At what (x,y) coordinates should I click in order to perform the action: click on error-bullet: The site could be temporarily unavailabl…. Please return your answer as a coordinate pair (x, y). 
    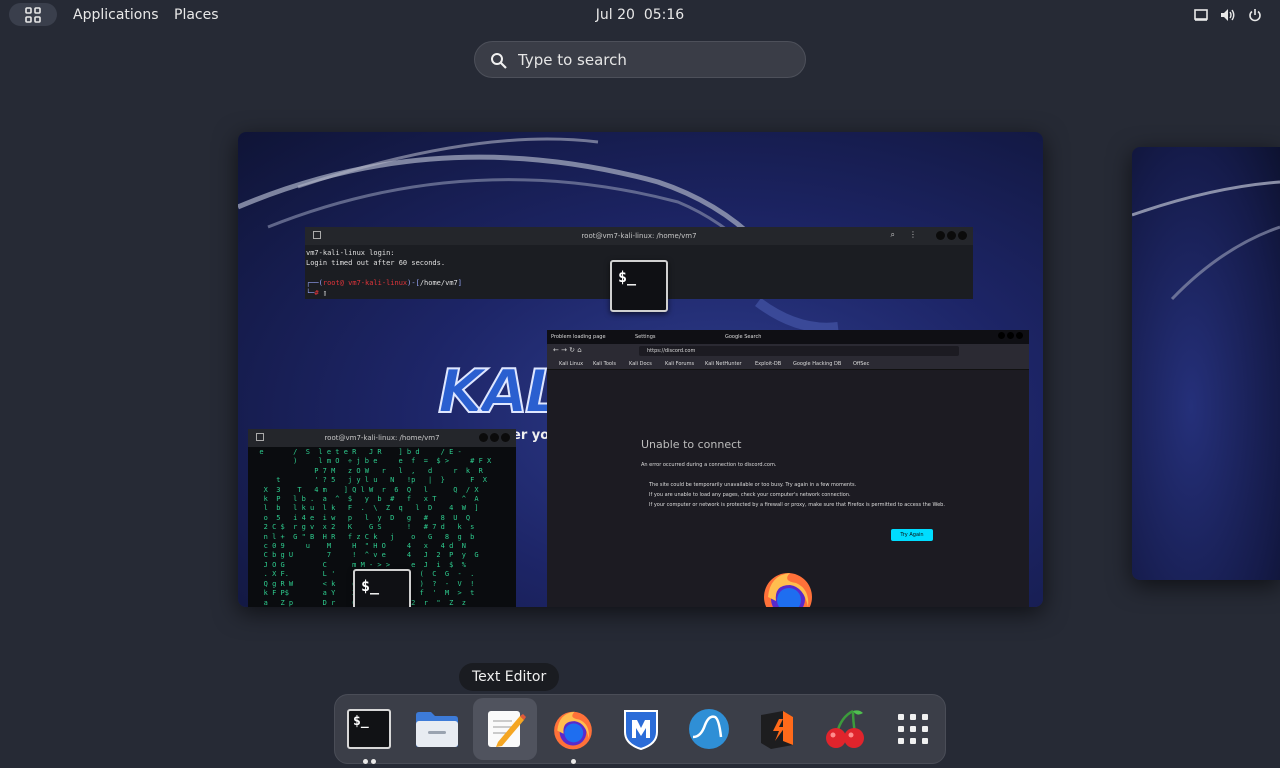
    Looking at the image, I should click on (753, 485).